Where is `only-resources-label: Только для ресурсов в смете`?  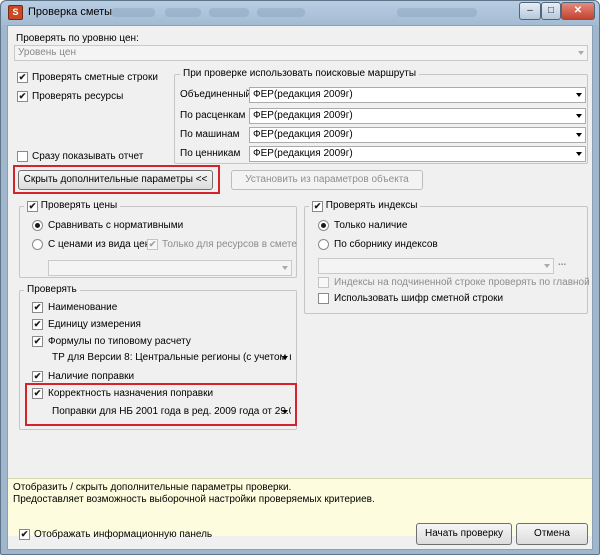 only-resources-label: Только для ресурсов в смете is located at coordinates (229, 244).